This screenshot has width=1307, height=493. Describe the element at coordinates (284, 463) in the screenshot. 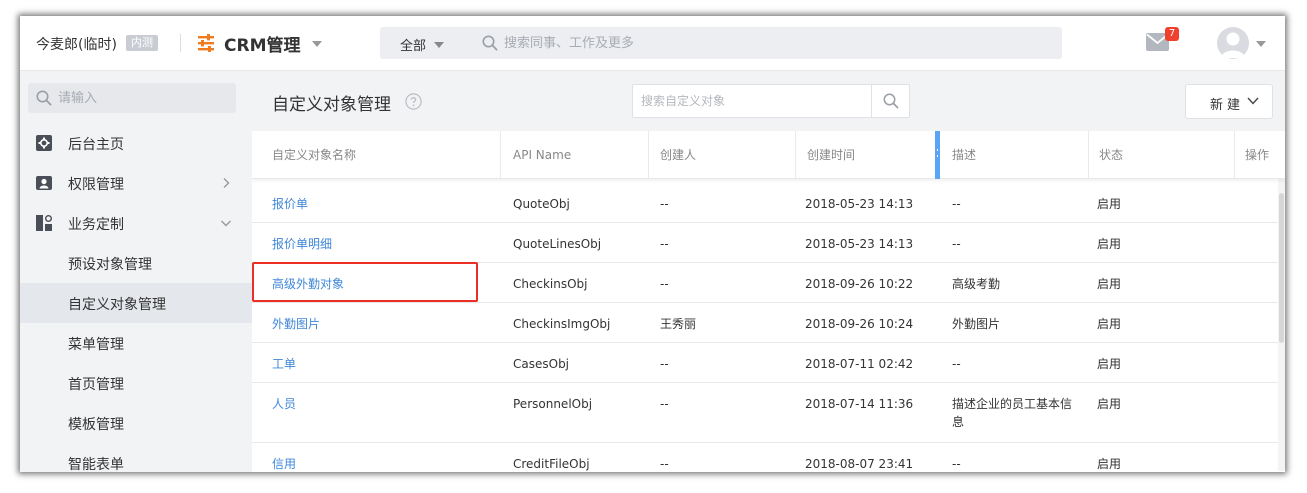

I see `object-name-link: 信用` at that location.